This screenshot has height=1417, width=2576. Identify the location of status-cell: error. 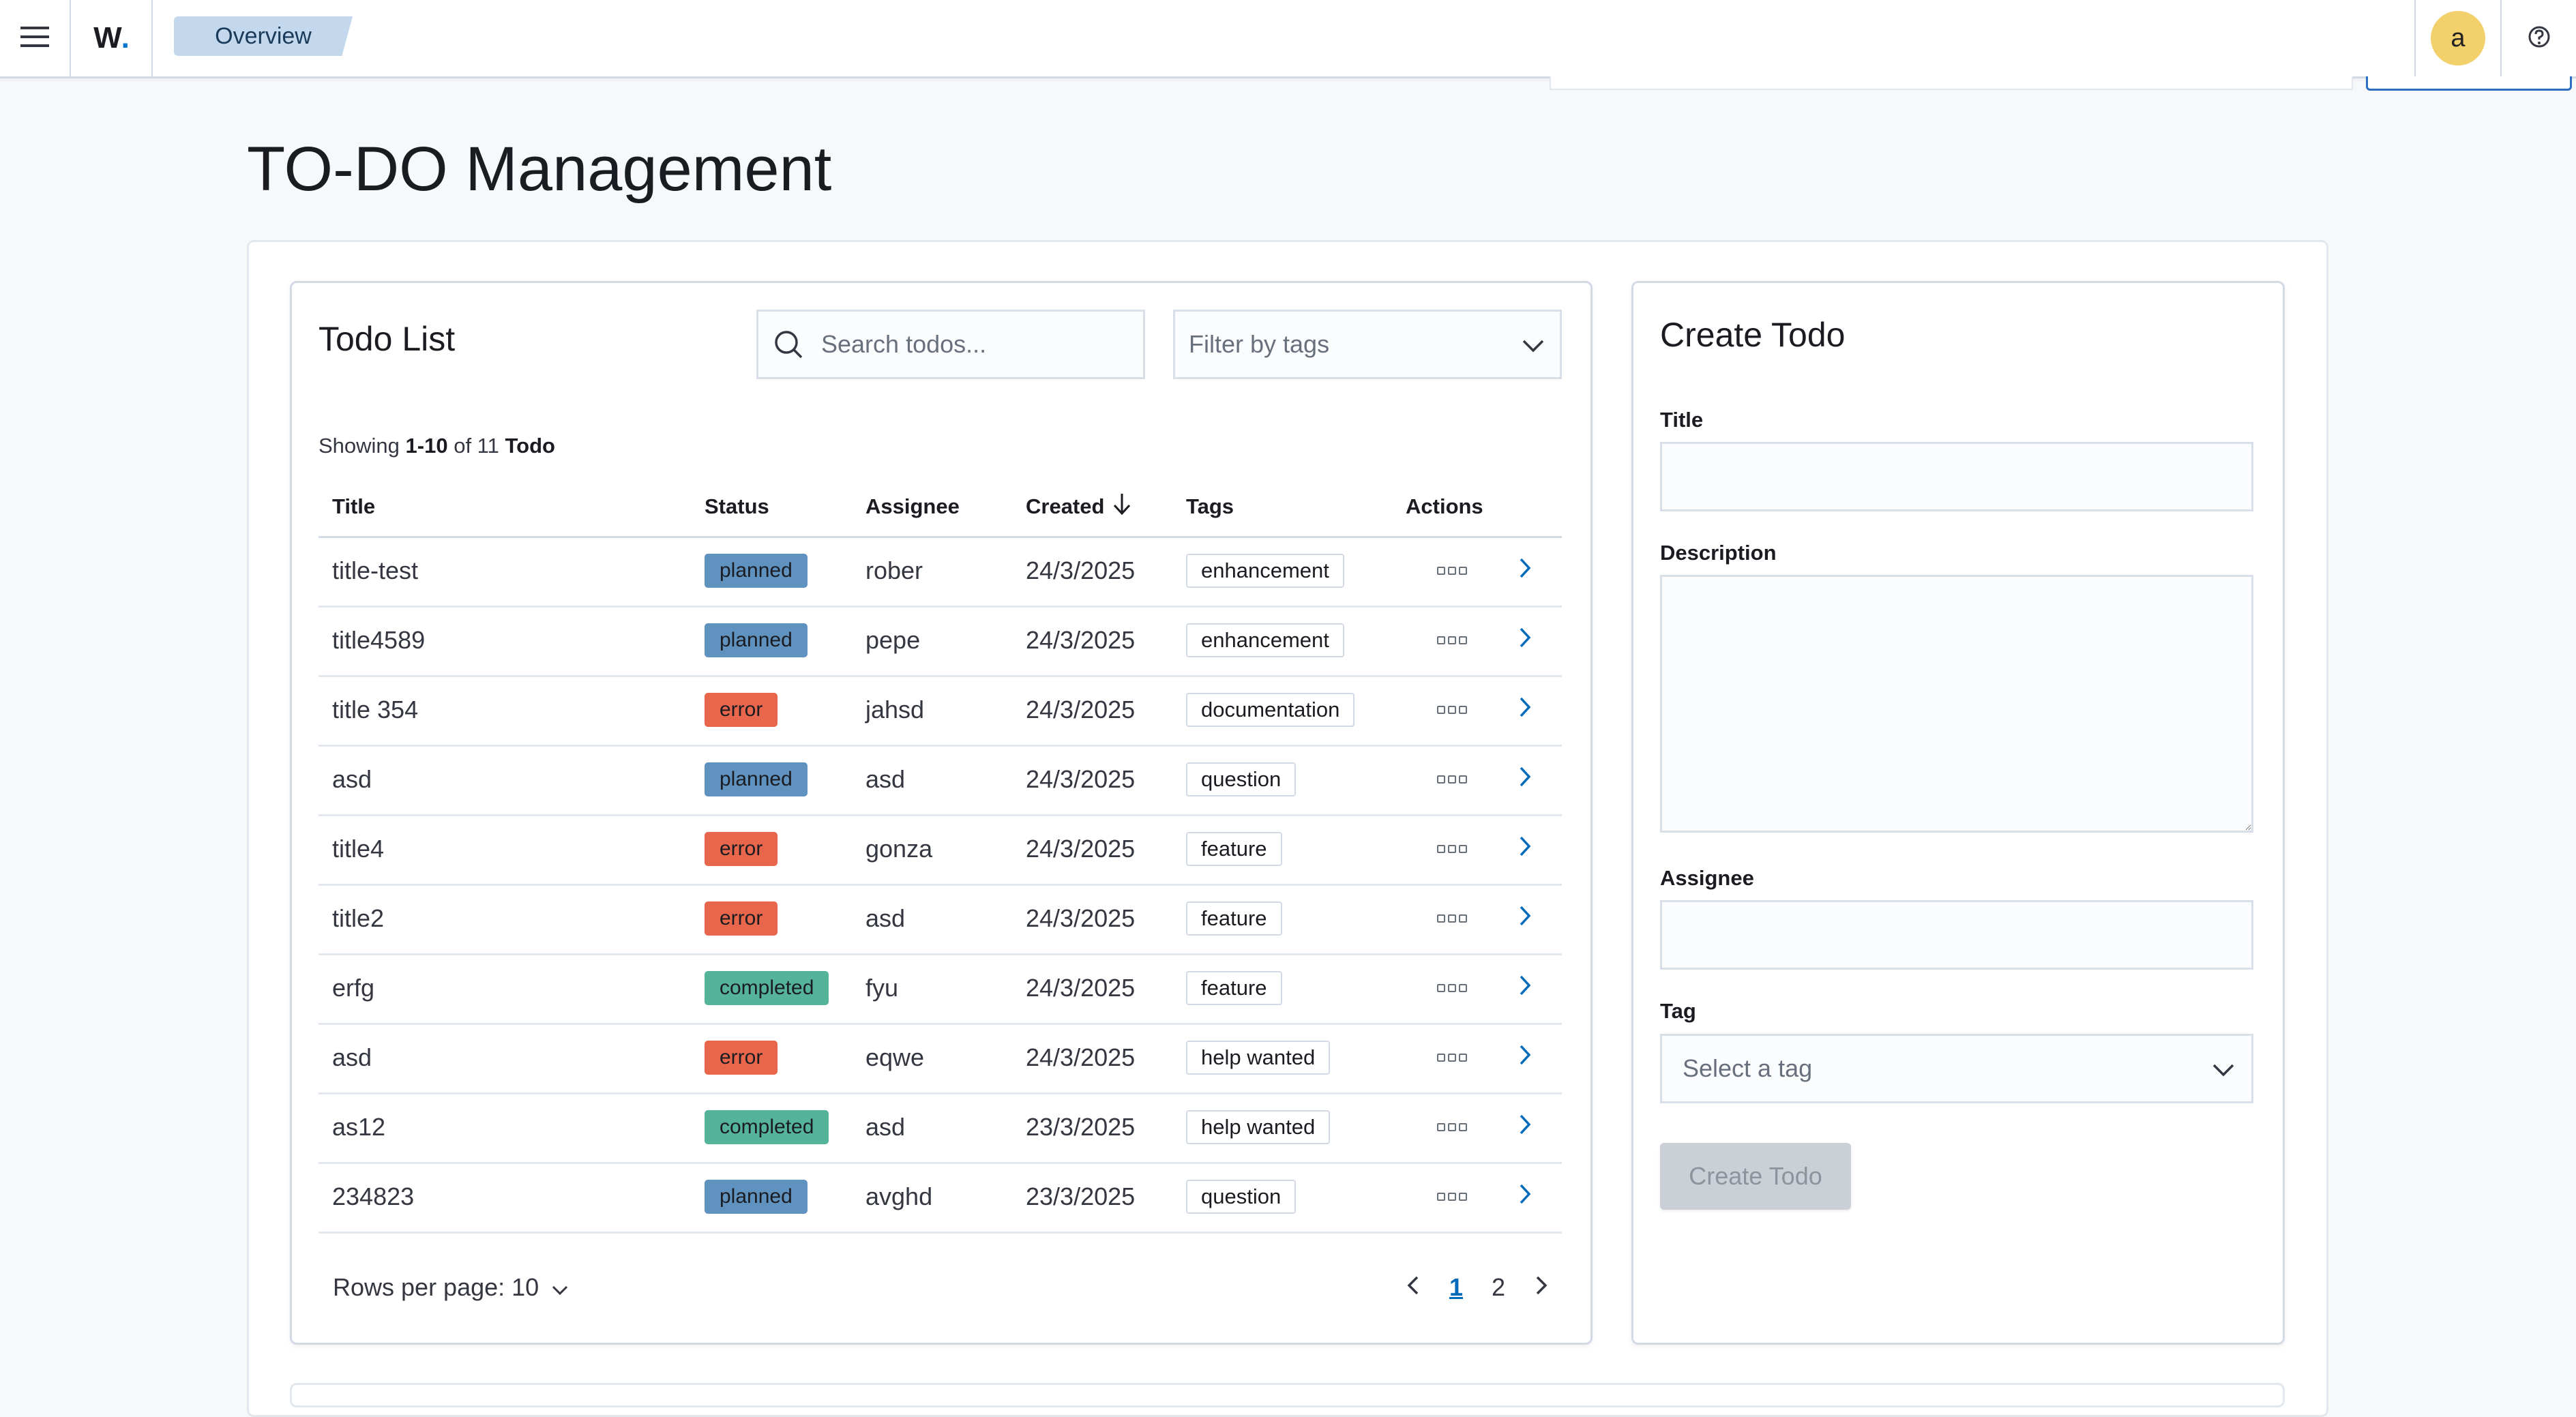
(741, 710).